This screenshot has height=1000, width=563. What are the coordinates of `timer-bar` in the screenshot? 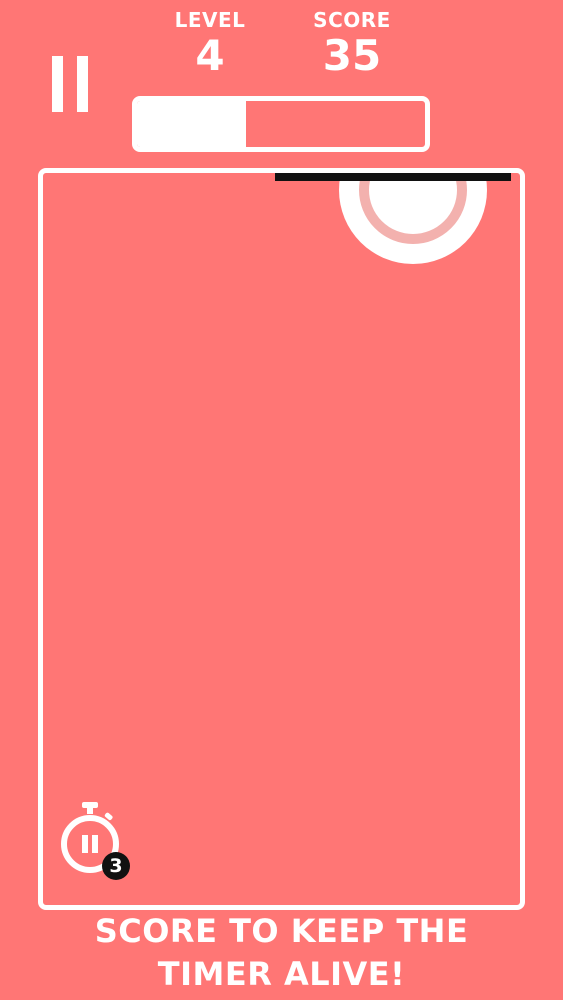 It's located at (281, 124).